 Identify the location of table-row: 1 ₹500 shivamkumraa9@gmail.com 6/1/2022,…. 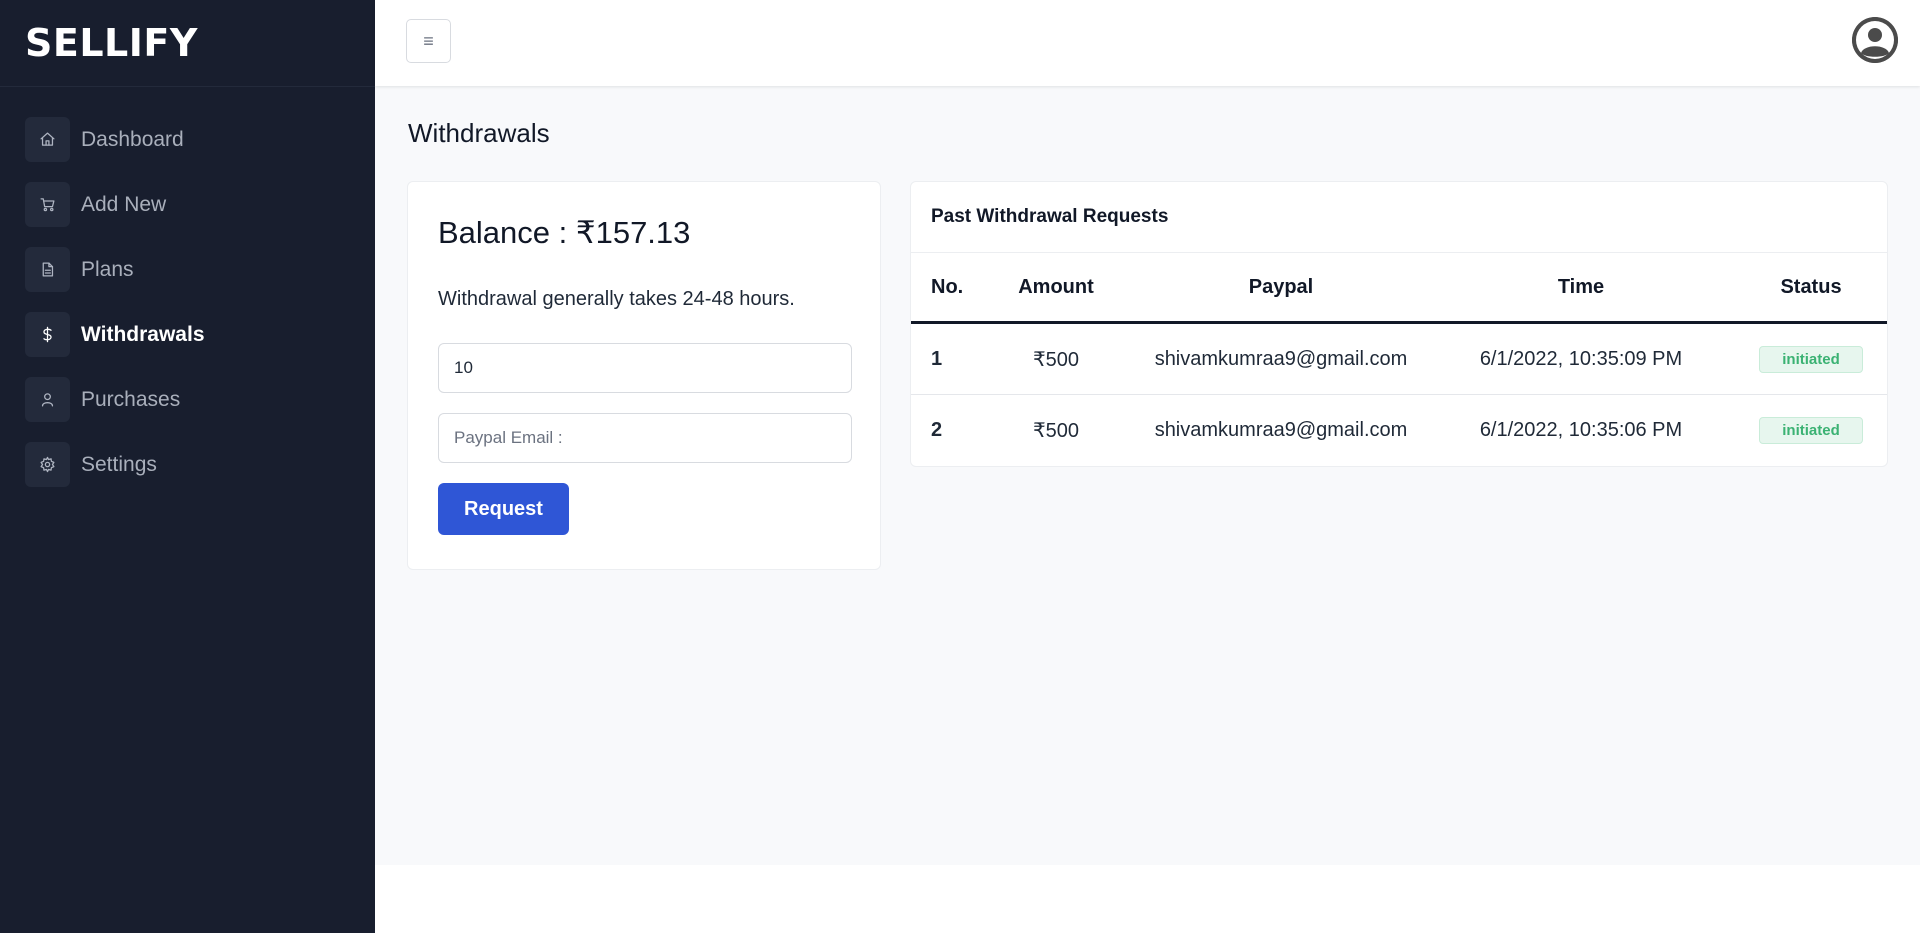
(1399, 359).